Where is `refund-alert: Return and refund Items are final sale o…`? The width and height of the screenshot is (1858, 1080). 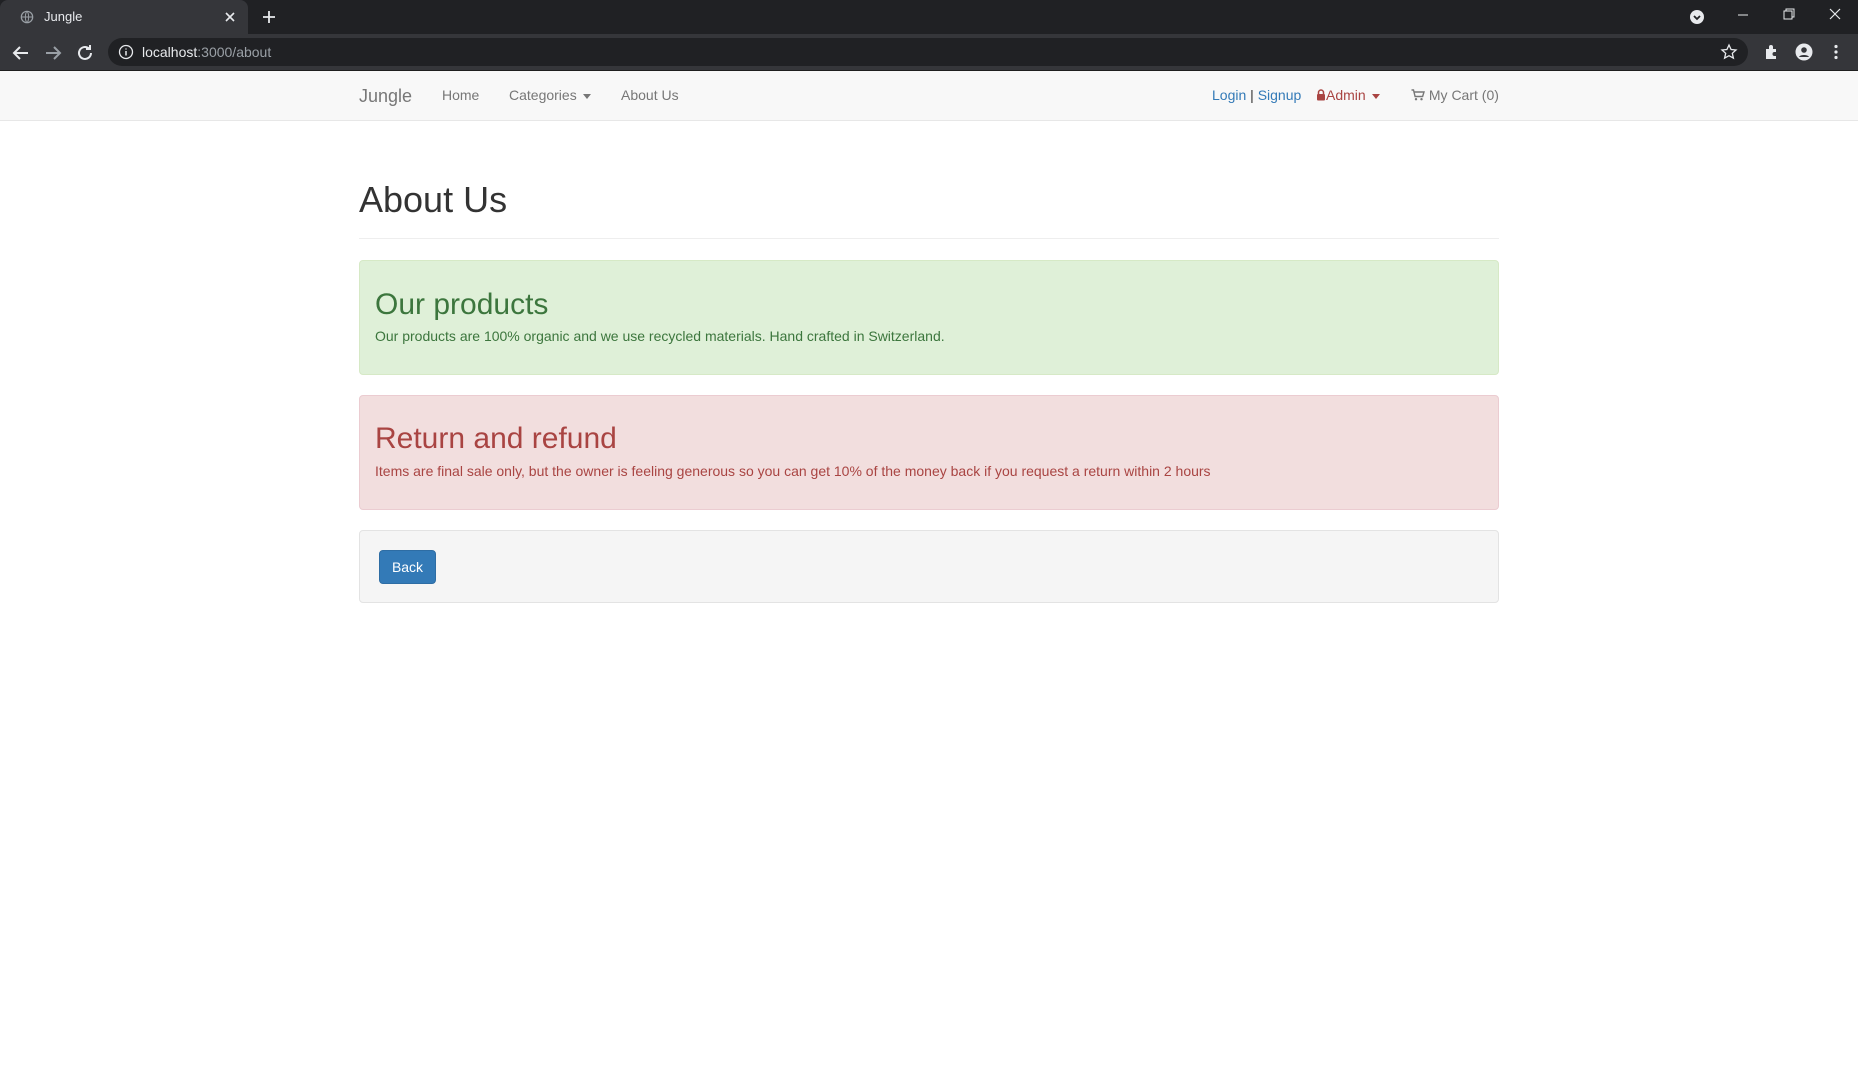
refund-alert: Return and refund Items are final sale o… is located at coordinates (929, 452).